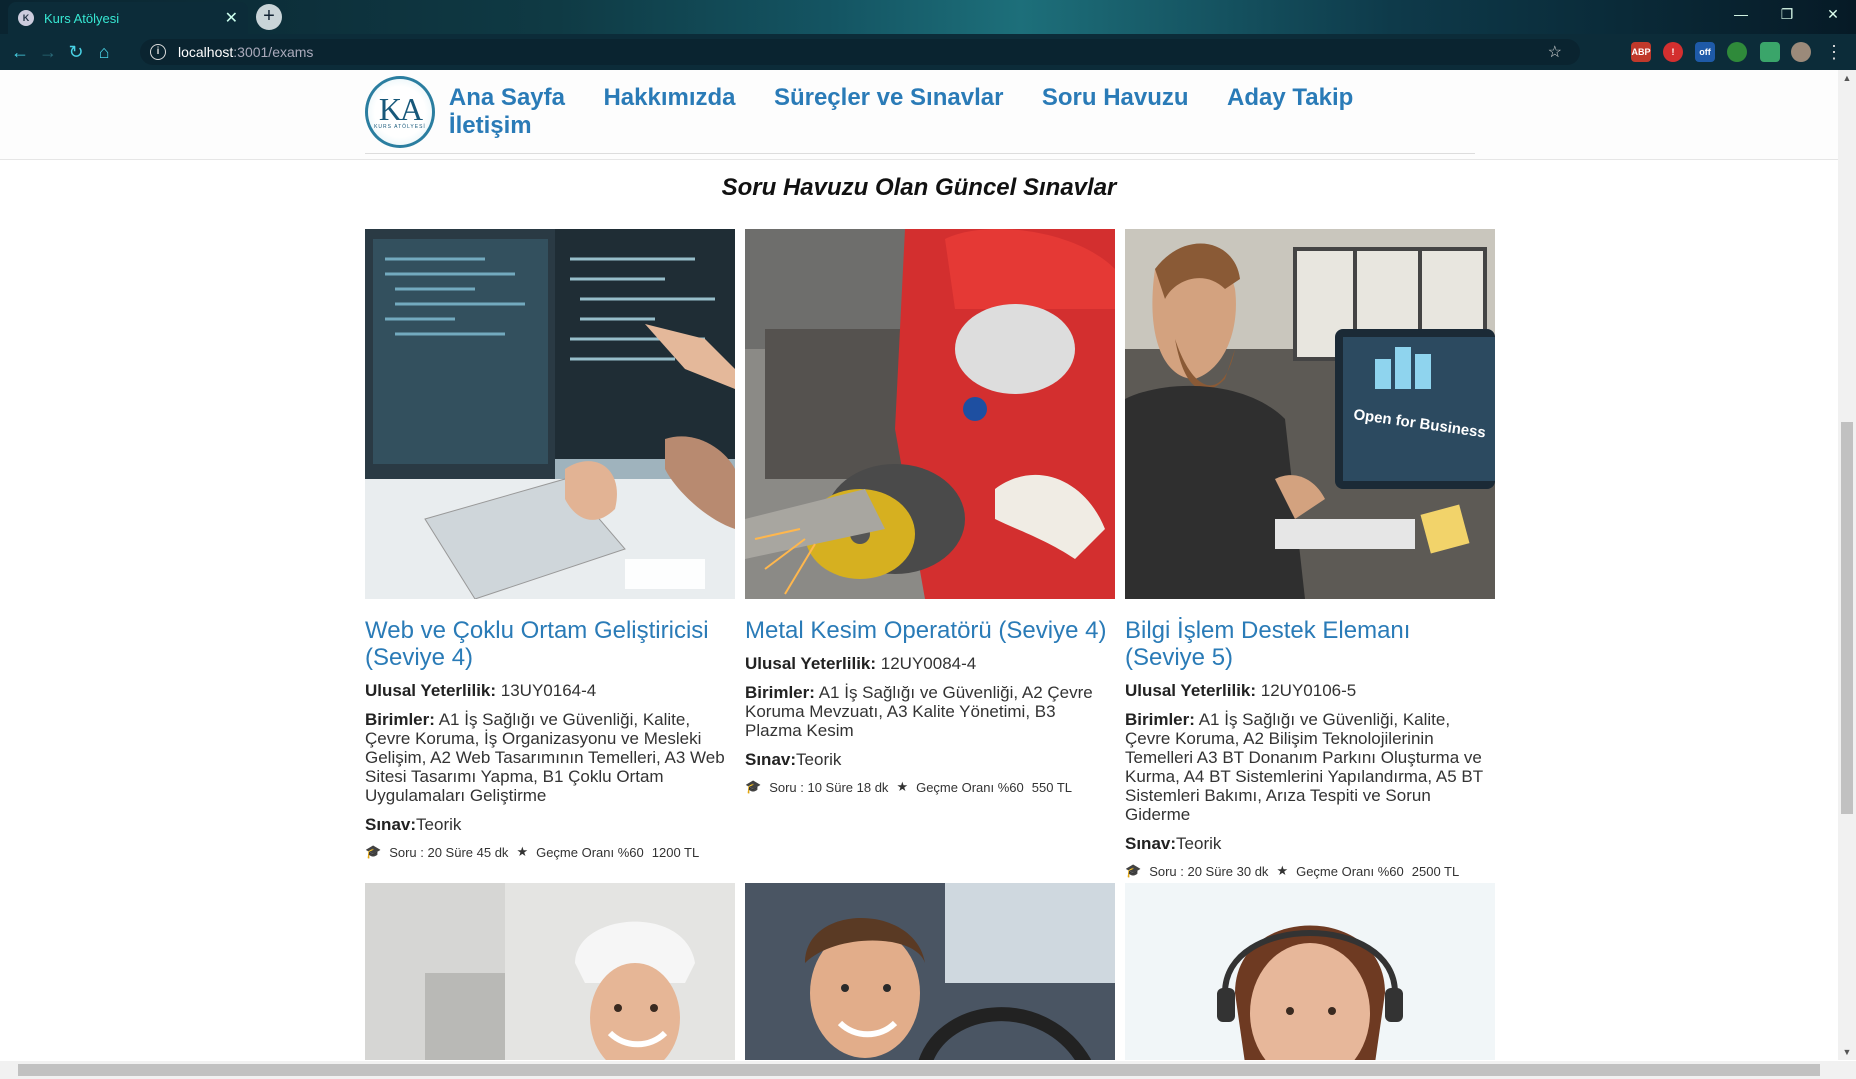 This screenshot has width=1856, height=1079. I want to click on minimize-icon: —, so click(1741, 15).